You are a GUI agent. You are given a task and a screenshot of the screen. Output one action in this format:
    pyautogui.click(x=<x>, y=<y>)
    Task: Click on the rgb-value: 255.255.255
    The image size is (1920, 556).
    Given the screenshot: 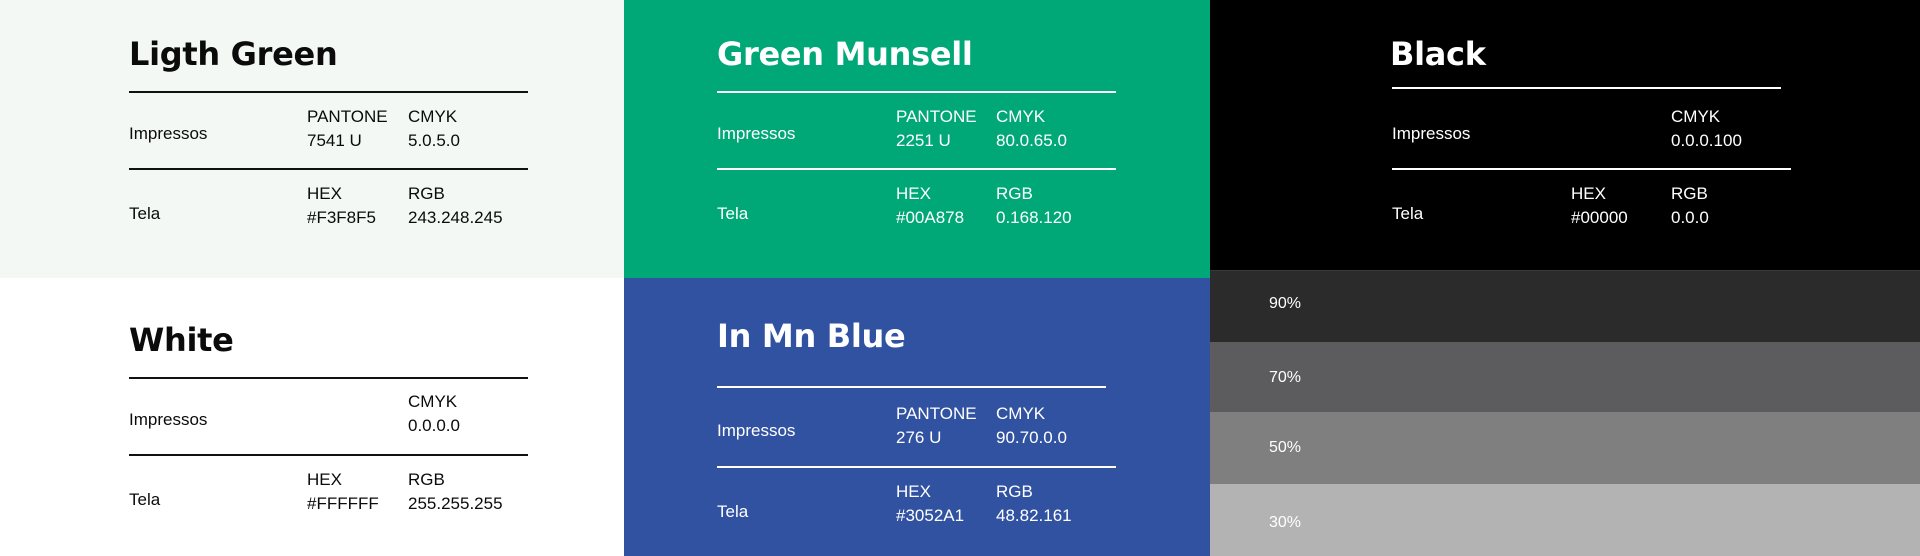 What is the action you would take?
    pyautogui.click(x=455, y=503)
    